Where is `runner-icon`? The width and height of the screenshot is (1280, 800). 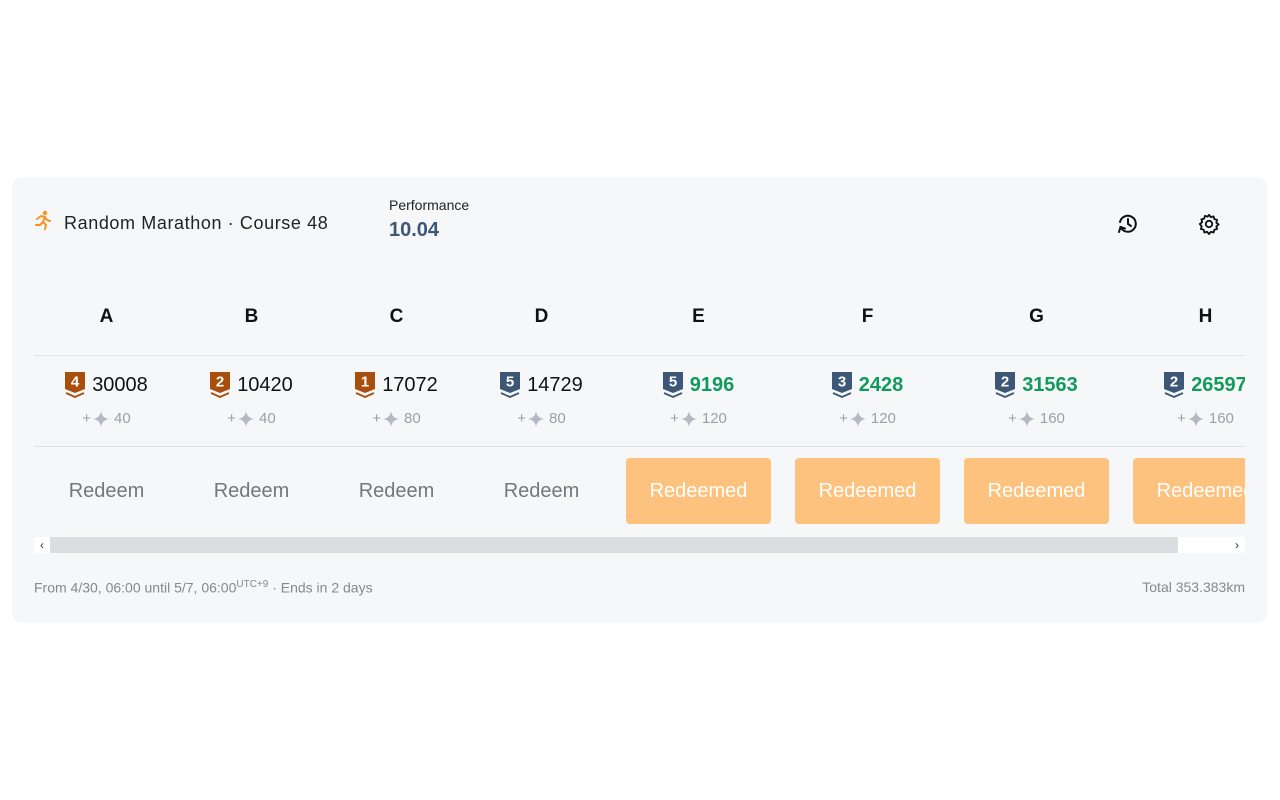 runner-icon is located at coordinates (43, 223).